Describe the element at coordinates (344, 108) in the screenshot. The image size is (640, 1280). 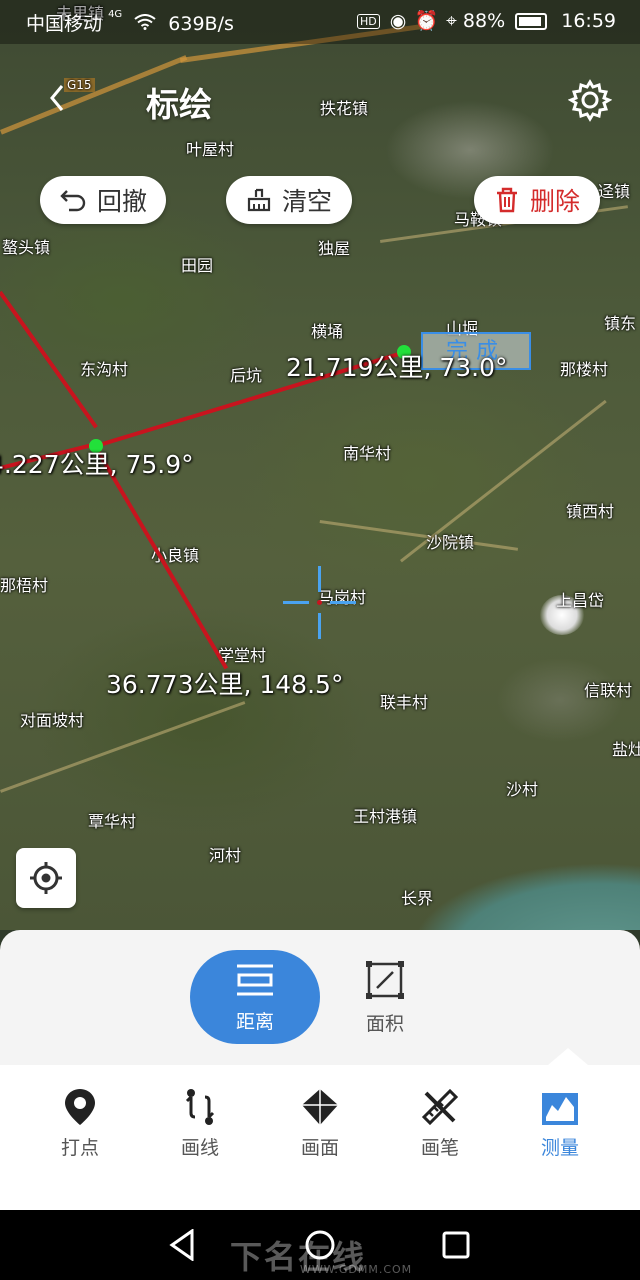
I see `place-label: 抶花镇` at that location.